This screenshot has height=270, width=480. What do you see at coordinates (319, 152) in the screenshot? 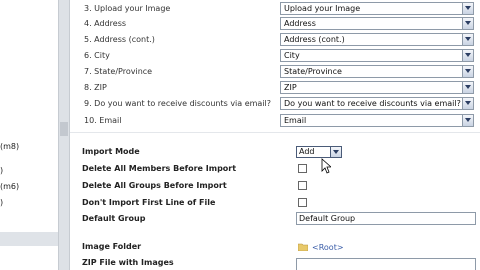
I see `import-mode-select: Add` at bounding box center [319, 152].